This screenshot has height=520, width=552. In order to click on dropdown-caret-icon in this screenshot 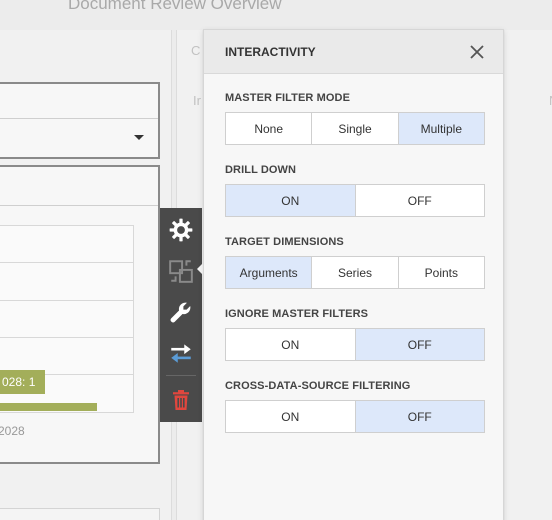, I will do `click(139, 137)`.